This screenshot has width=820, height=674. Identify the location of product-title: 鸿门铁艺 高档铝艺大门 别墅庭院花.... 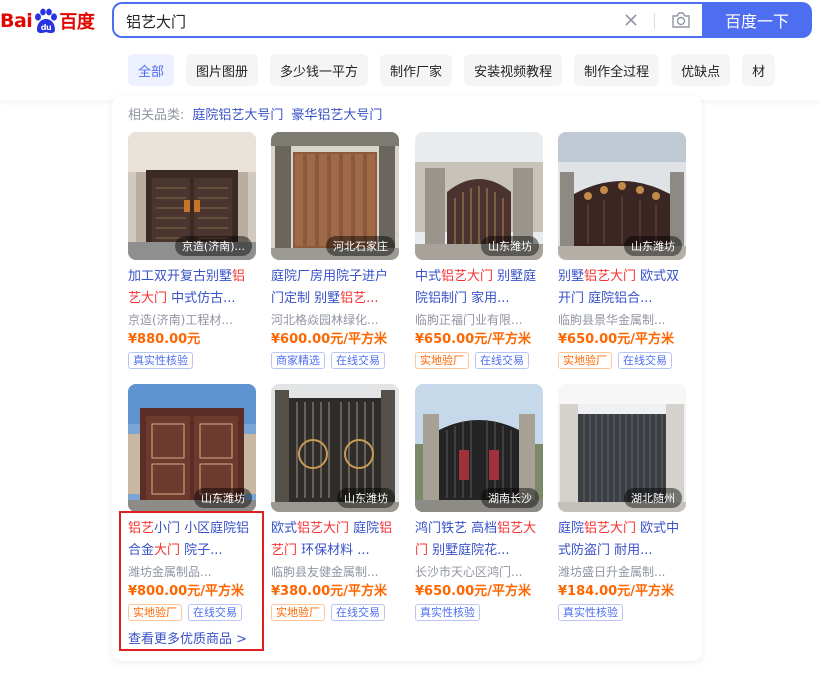
(479, 540).